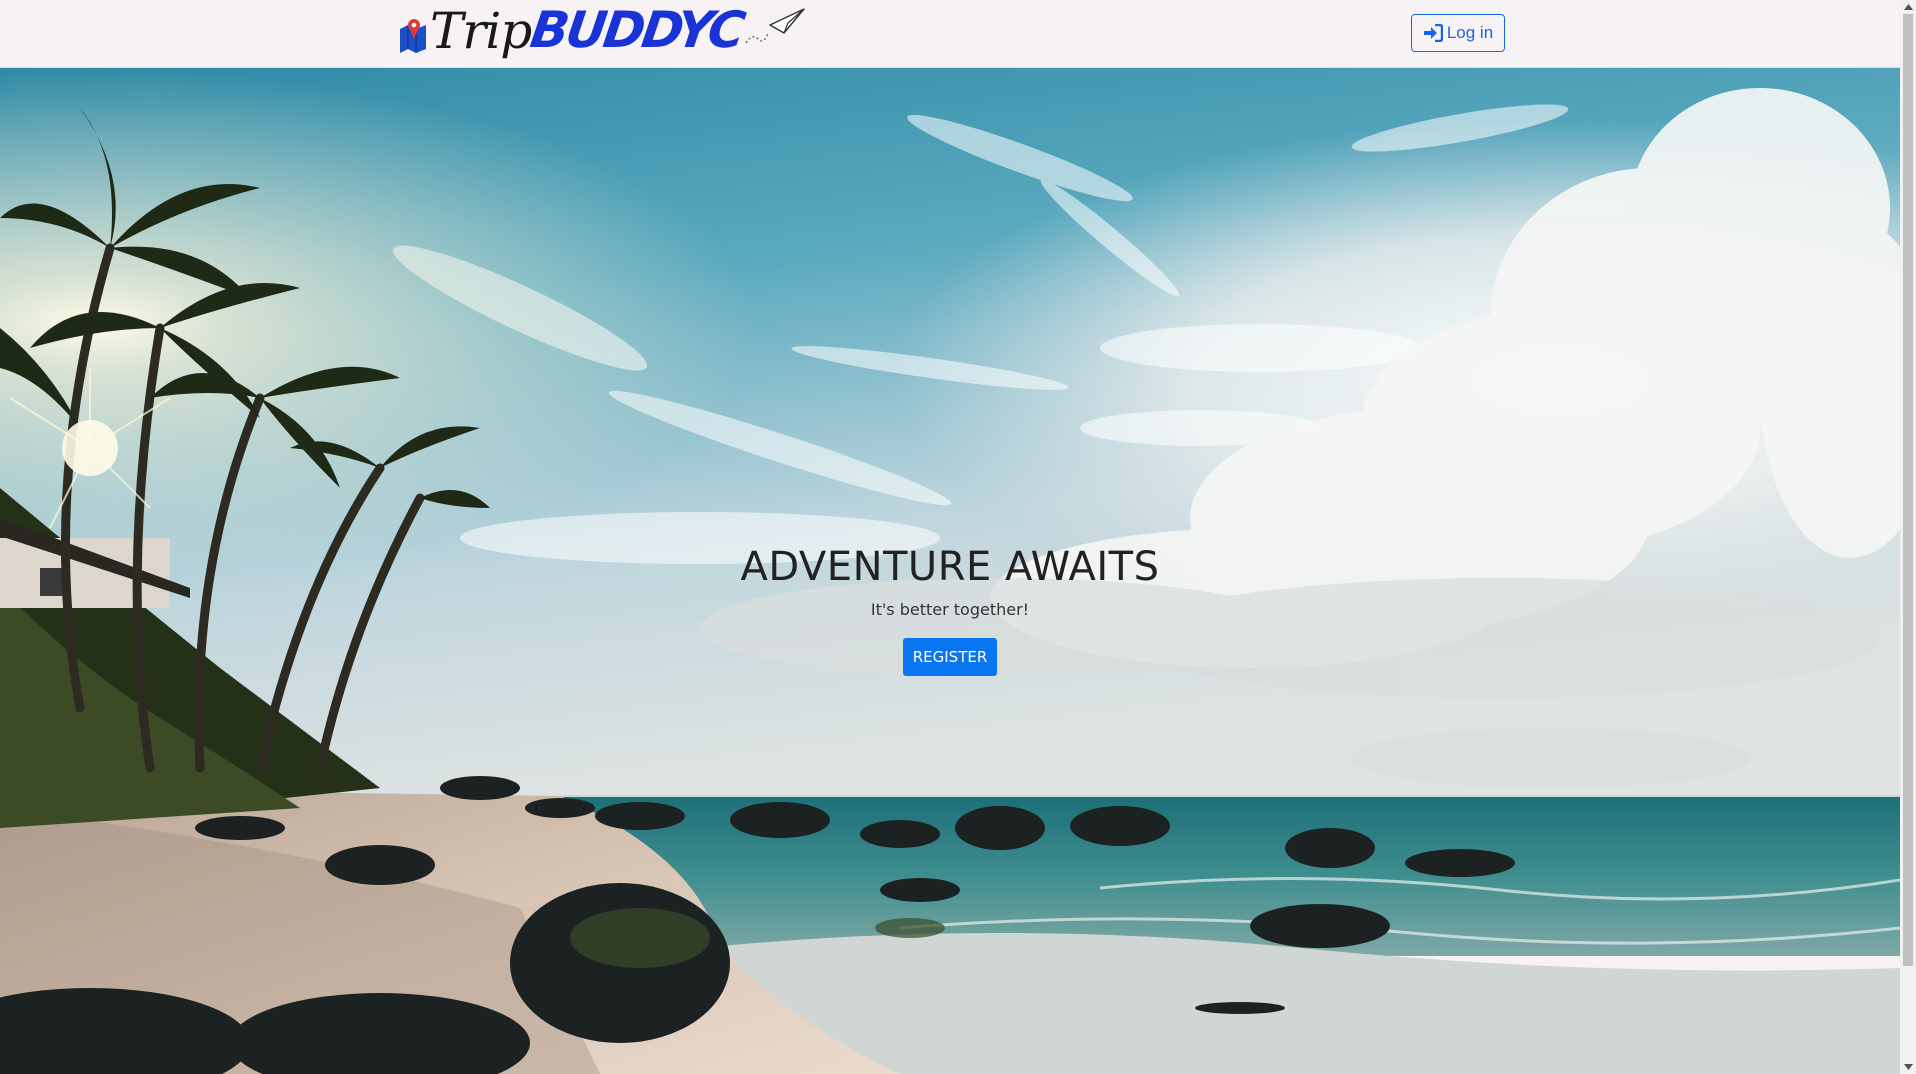 The width and height of the screenshot is (1916, 1074). I want to click on scrollbar-thumb, so click(1908, 490).